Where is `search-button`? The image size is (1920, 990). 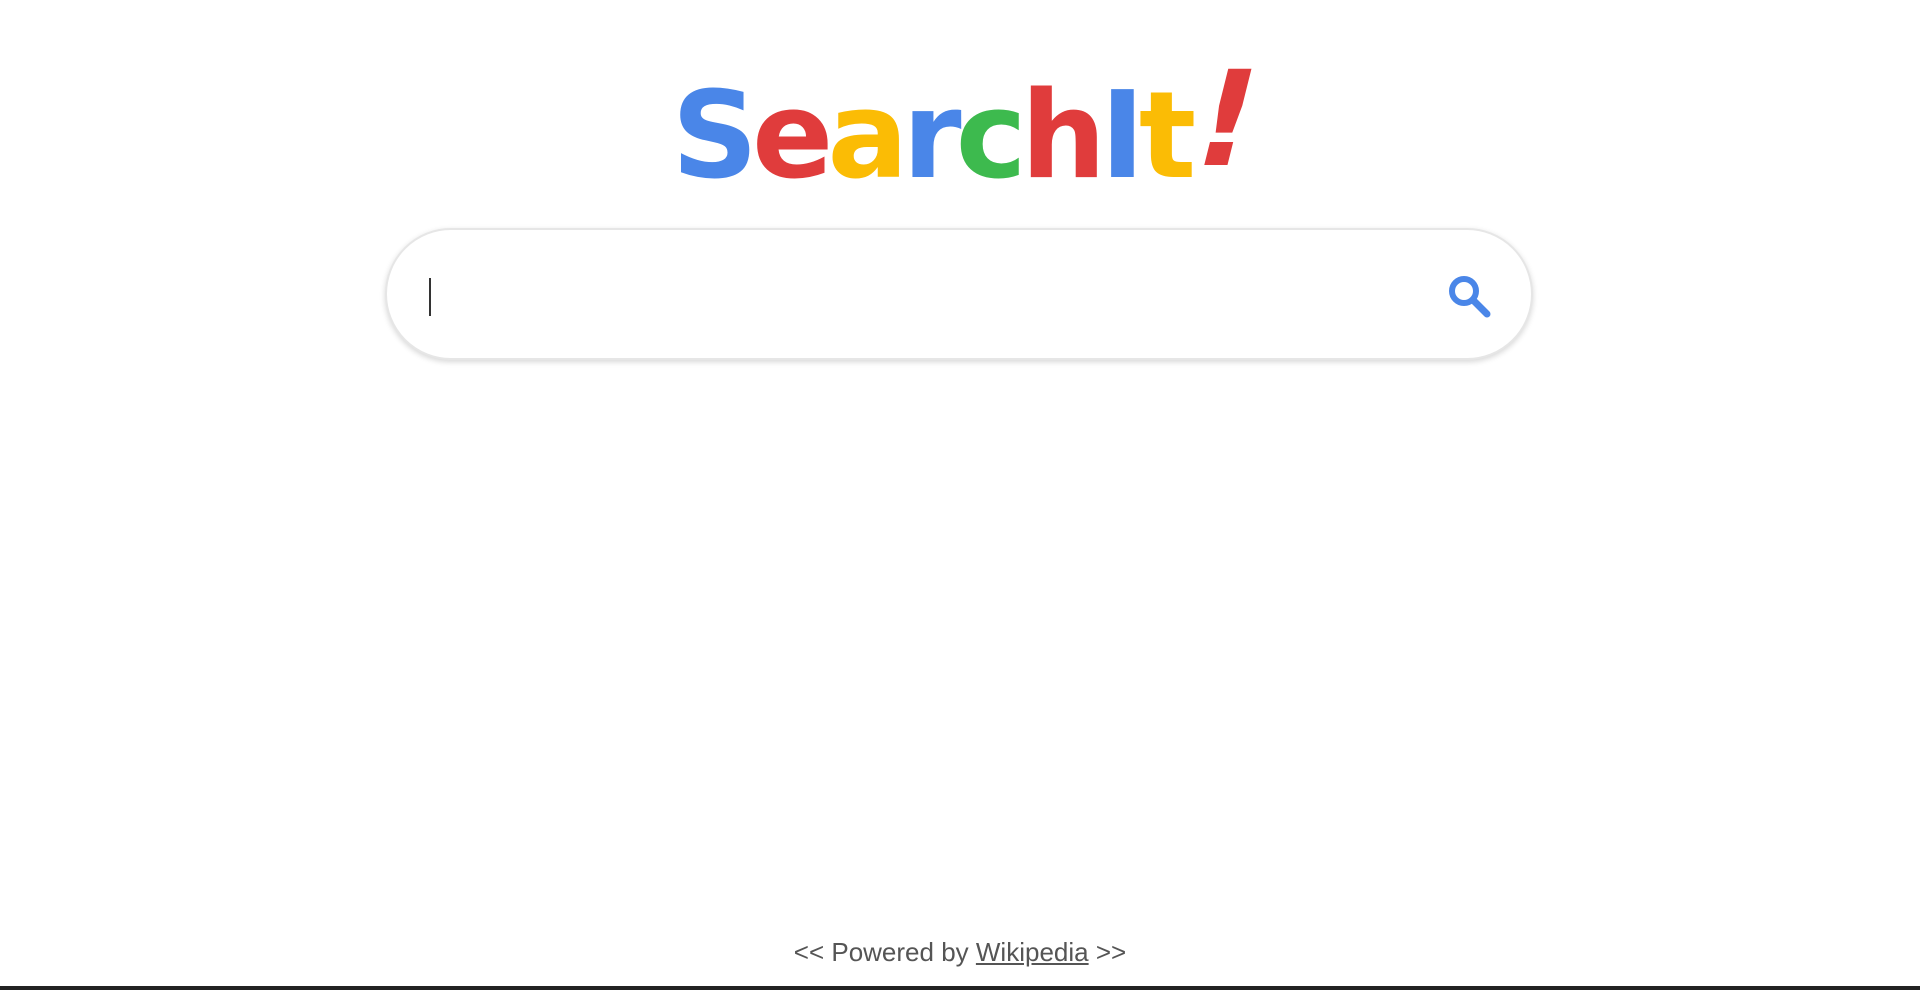
search-button is located at coordinates (1469, 296).